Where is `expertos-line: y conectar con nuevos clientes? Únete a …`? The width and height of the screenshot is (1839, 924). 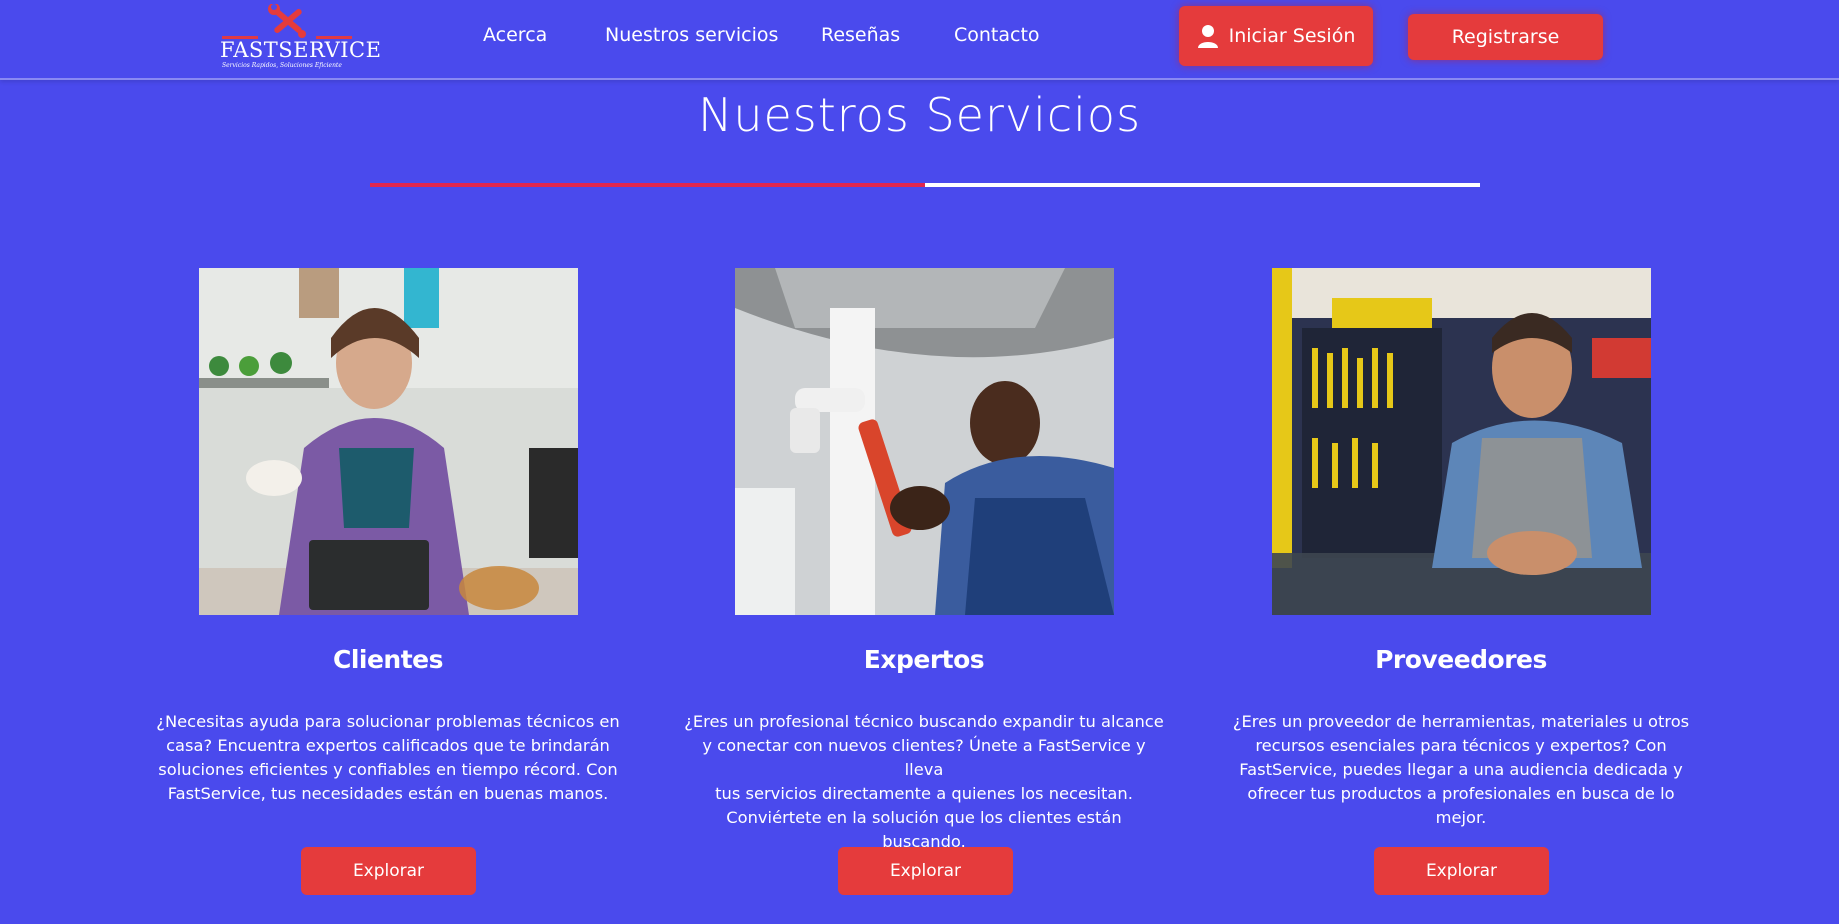 expertos-line: y conectar con nuevos clientes? Únete a … is located at coordinates (924, 757).